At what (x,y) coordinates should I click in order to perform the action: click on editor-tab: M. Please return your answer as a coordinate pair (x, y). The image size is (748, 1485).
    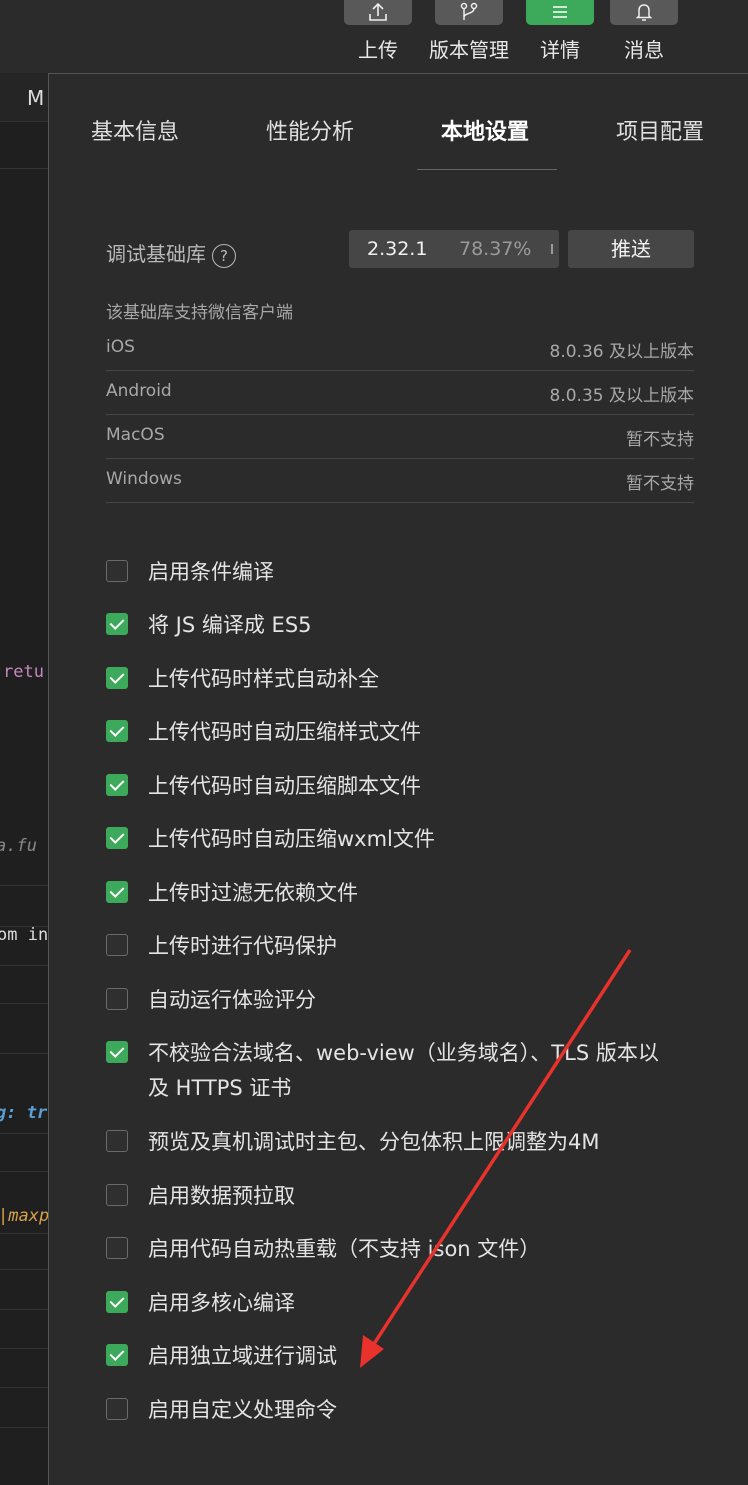
    Looking at the image, I should click on (24, 97).